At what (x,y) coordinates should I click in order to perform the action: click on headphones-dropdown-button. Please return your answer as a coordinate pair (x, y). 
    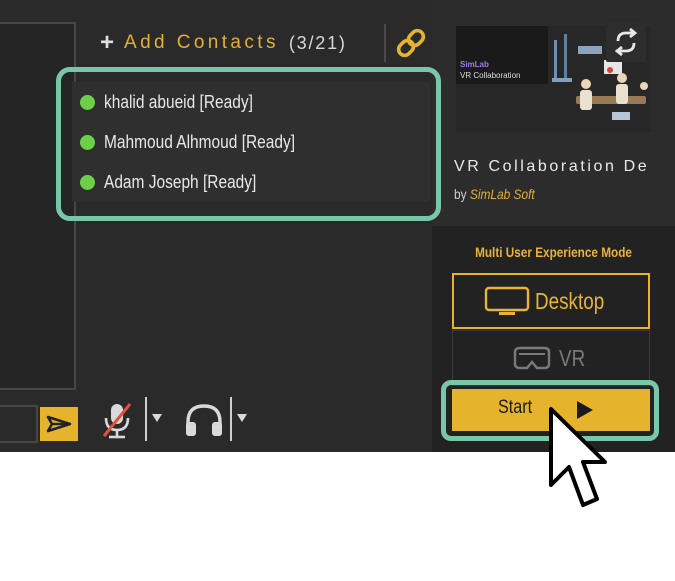
    Looking at the image, I should click on (242, 418).